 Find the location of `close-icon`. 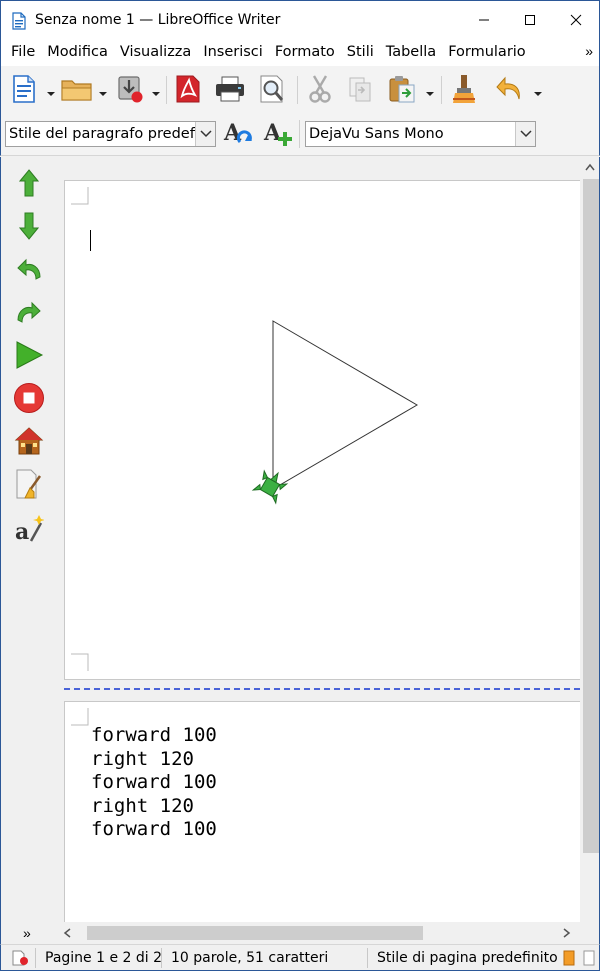

close-icon is located at coordinates (576, 19).